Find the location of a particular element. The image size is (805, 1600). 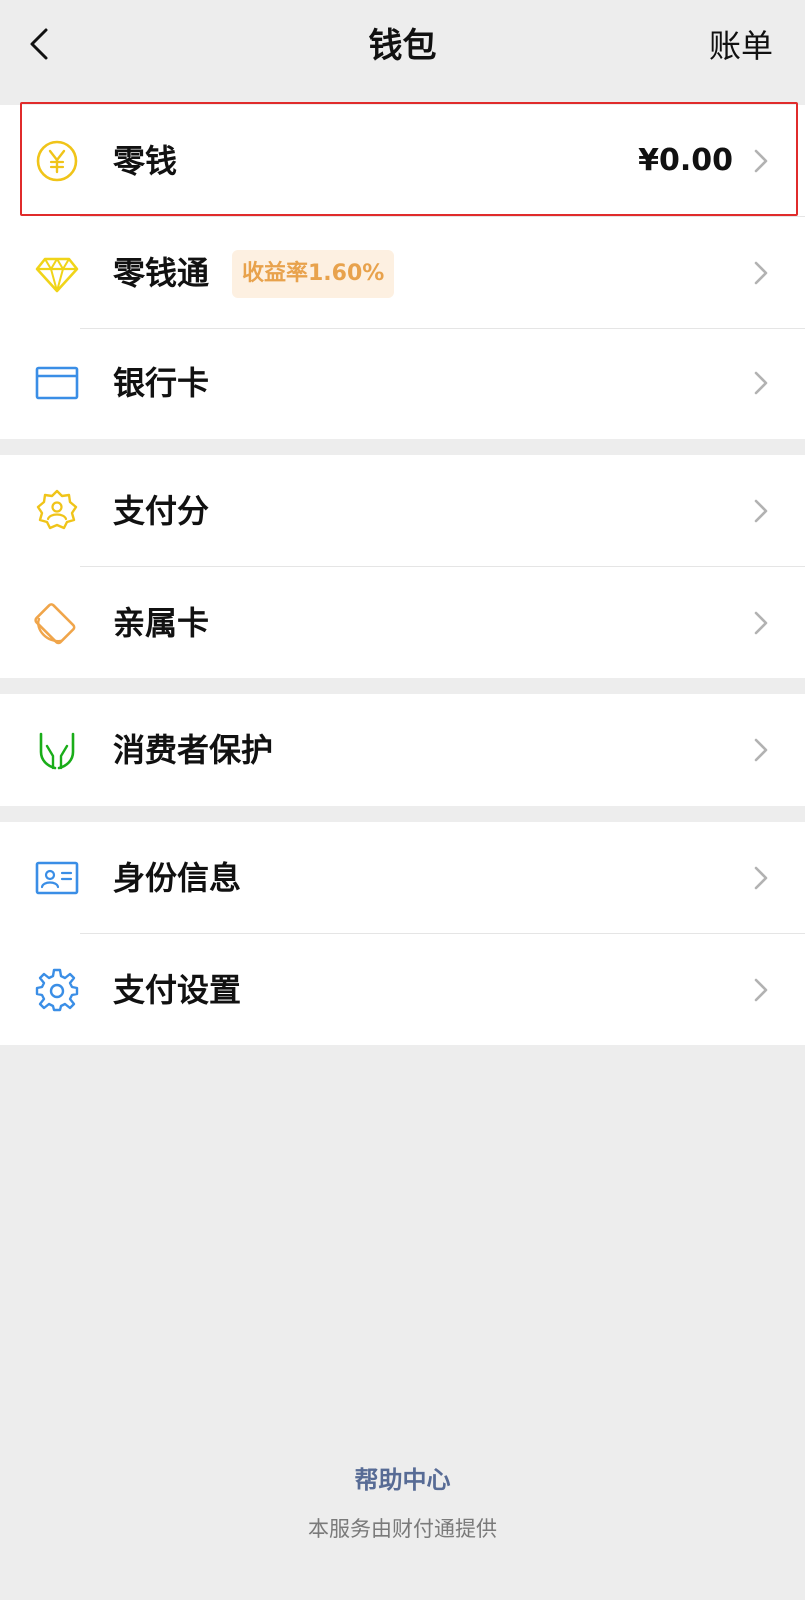

change-balance-item: 零钱 ¥0.00 is located at coordinates (402, 161).